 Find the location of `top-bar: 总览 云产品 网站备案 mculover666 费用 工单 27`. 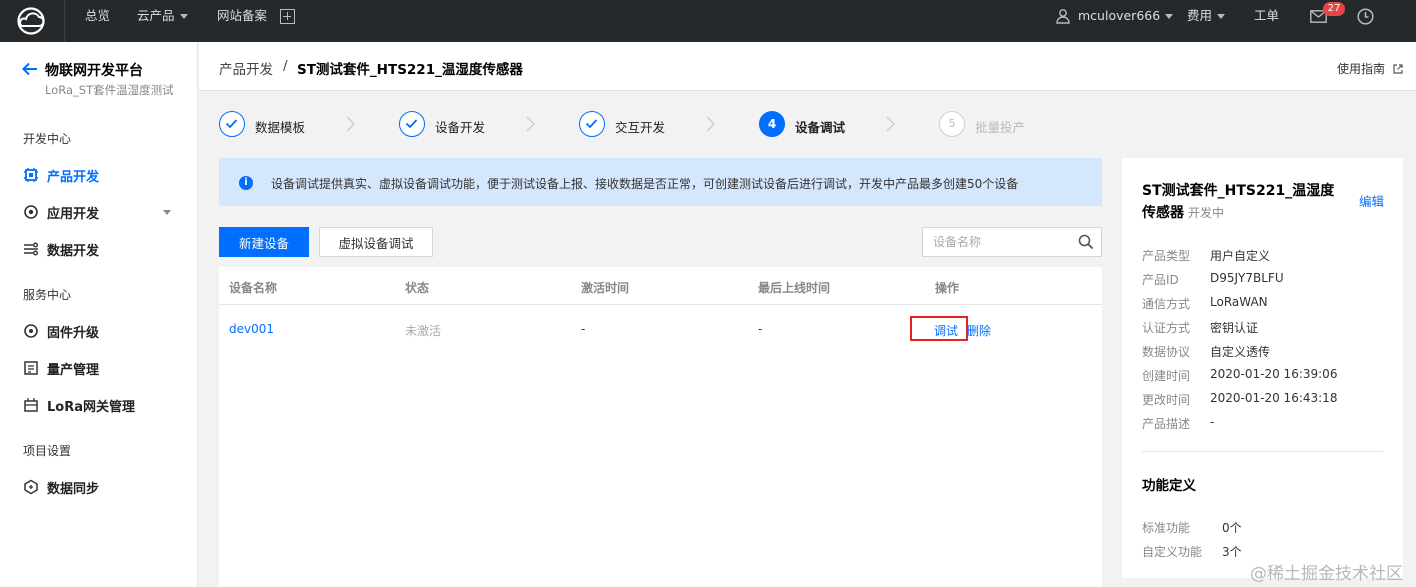

top-bar: 总览 云产品 网站备案 mculover666 费用 工单 27 is located at coordinates (708, 21).